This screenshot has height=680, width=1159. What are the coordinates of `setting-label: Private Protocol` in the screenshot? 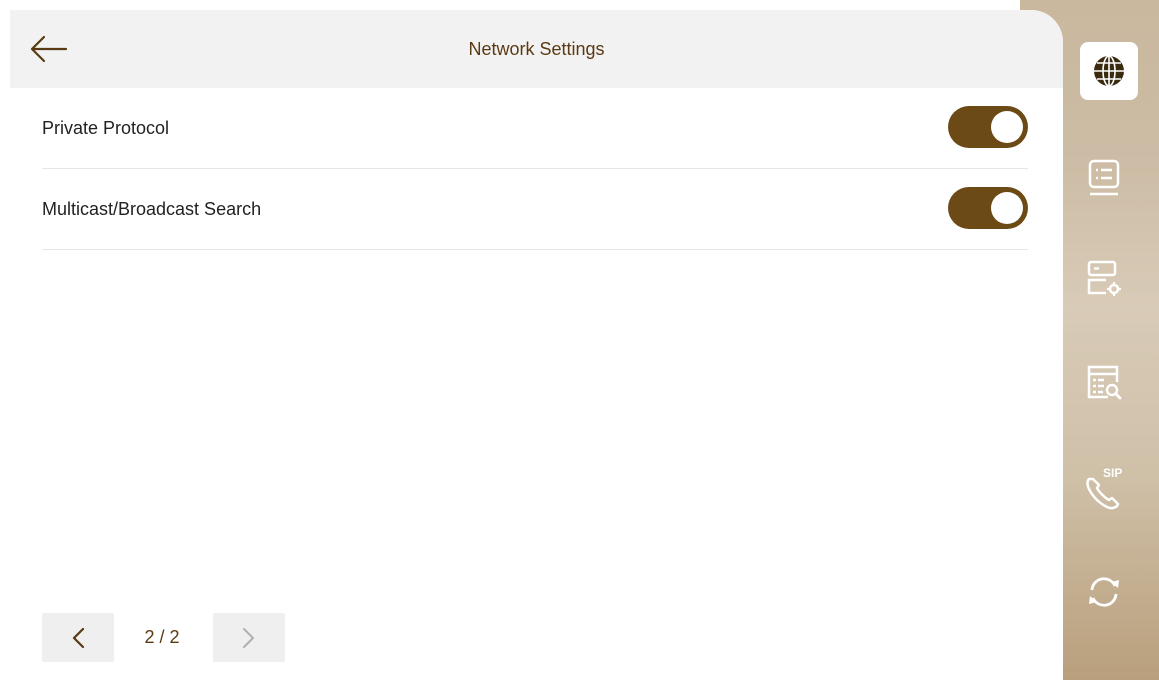 It's located at (106, 128).